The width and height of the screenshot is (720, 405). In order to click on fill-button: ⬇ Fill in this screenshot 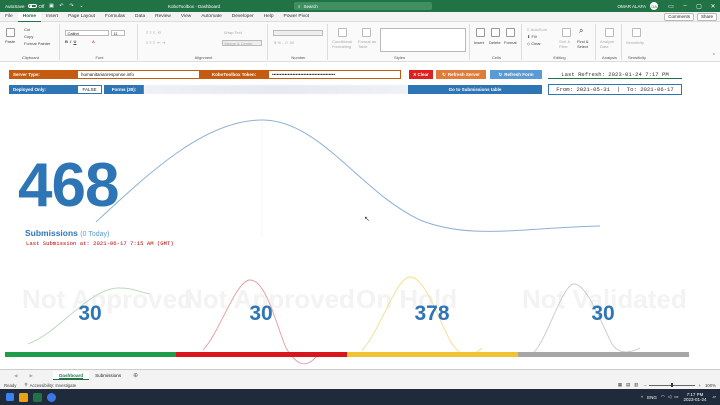, I will do `click(532, 36)`.